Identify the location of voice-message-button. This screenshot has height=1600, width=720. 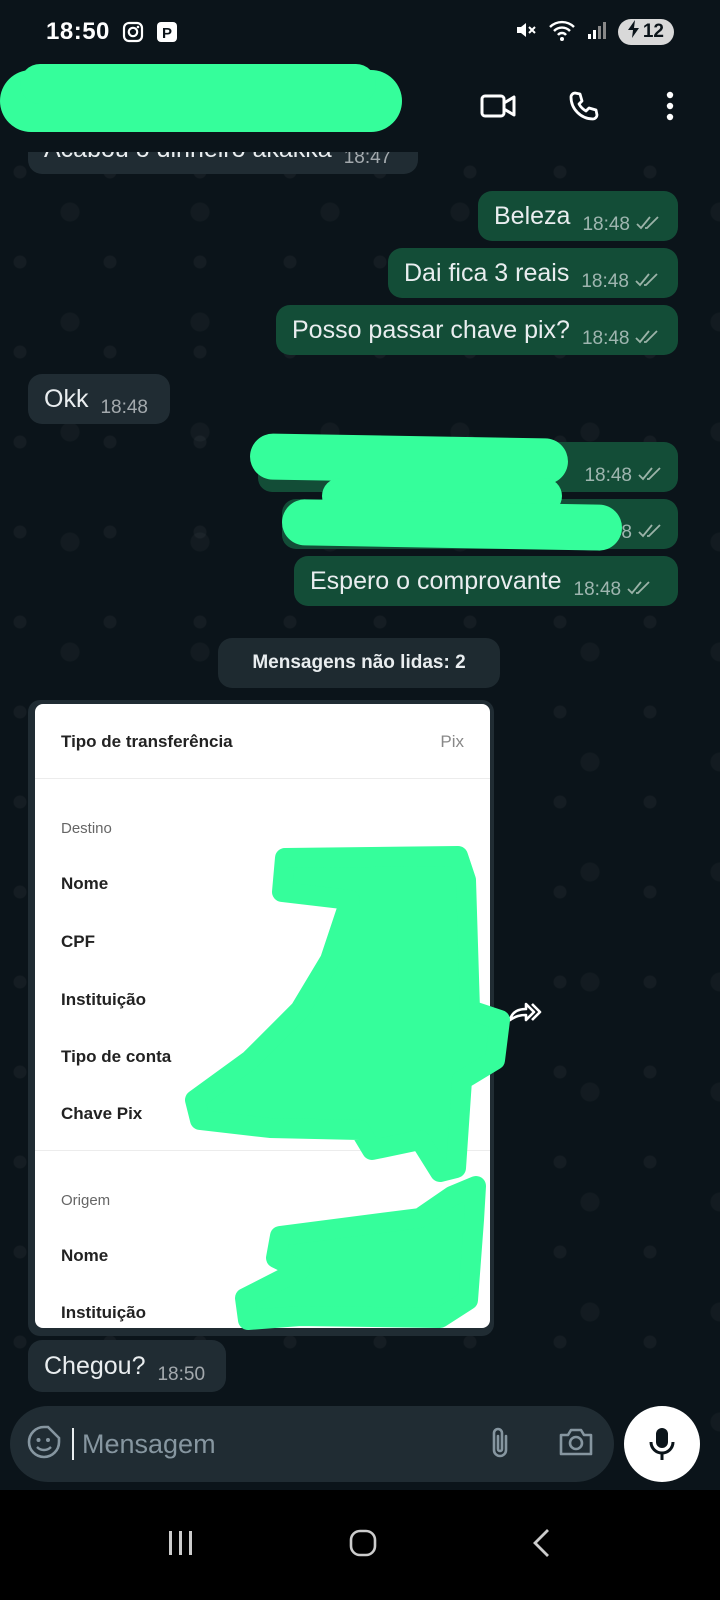
(662, 1444).